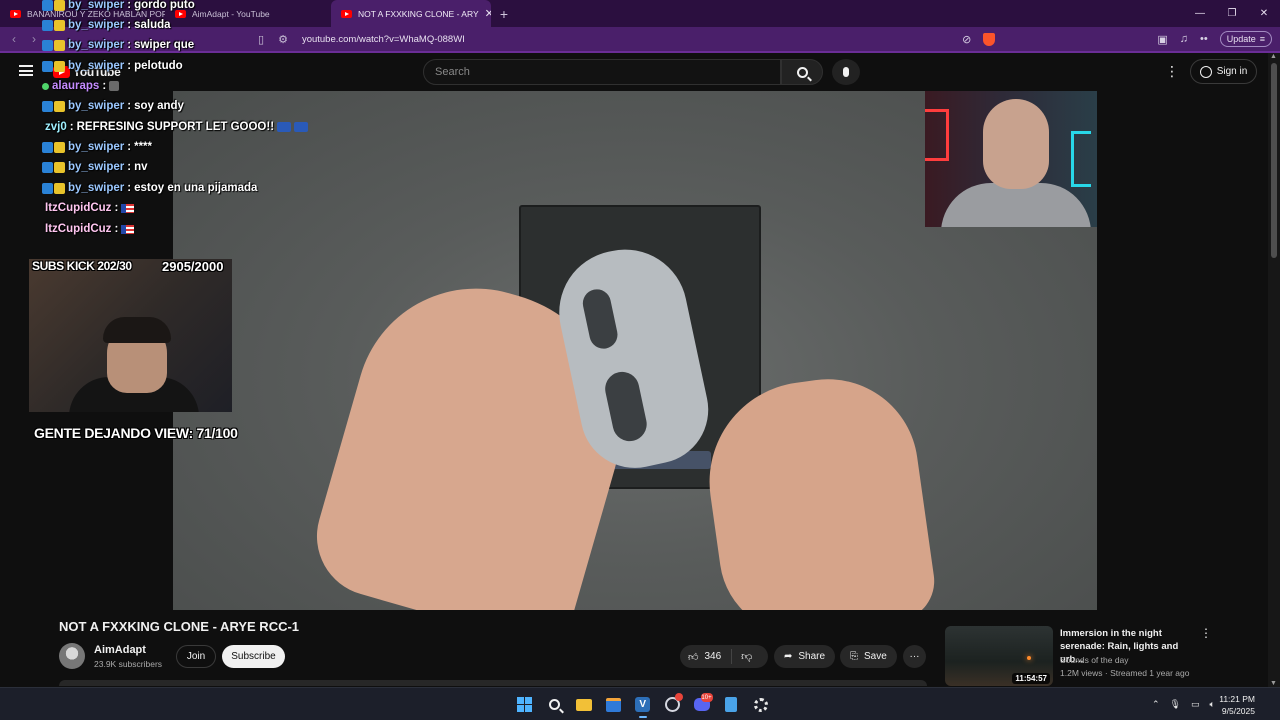 The width and height of the screenshot is (1280, 720). What do you see at coordinates (525, 704) in the screenshot?
I see `start-button` at bounding box center [525, 704].